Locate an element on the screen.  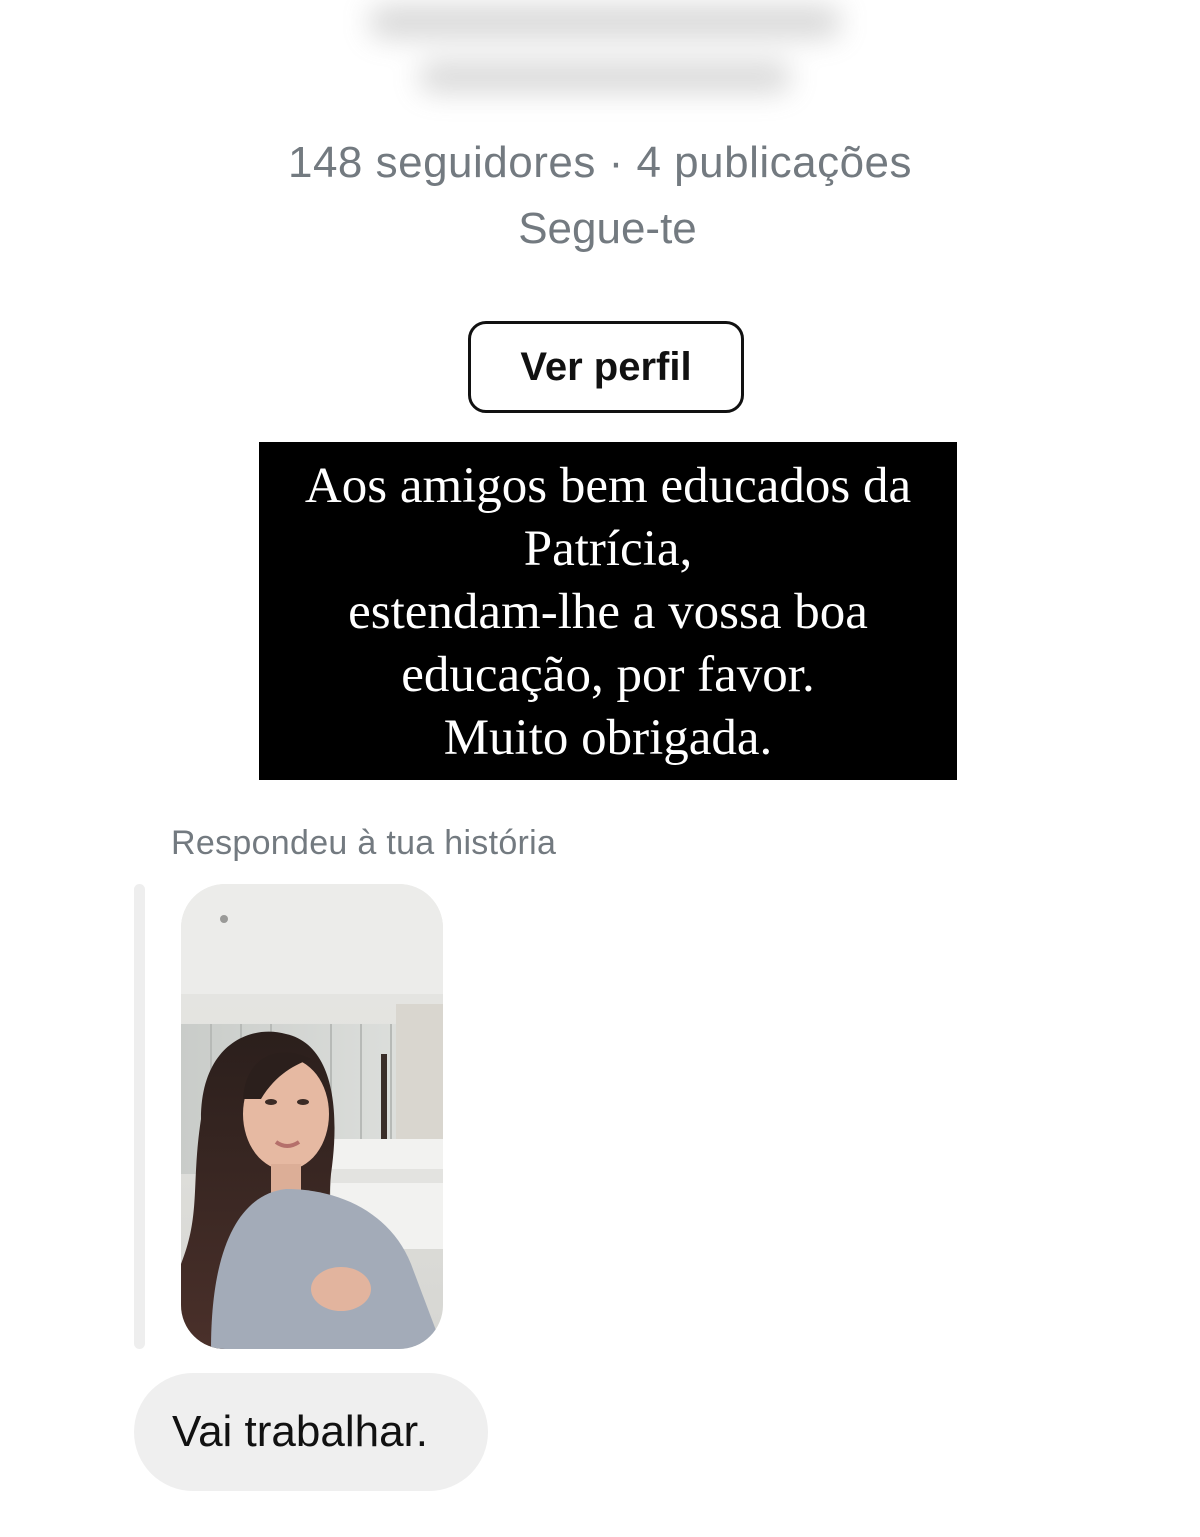
story-reply-label: Respondeu à tua história is located at coordinates (364, 843).